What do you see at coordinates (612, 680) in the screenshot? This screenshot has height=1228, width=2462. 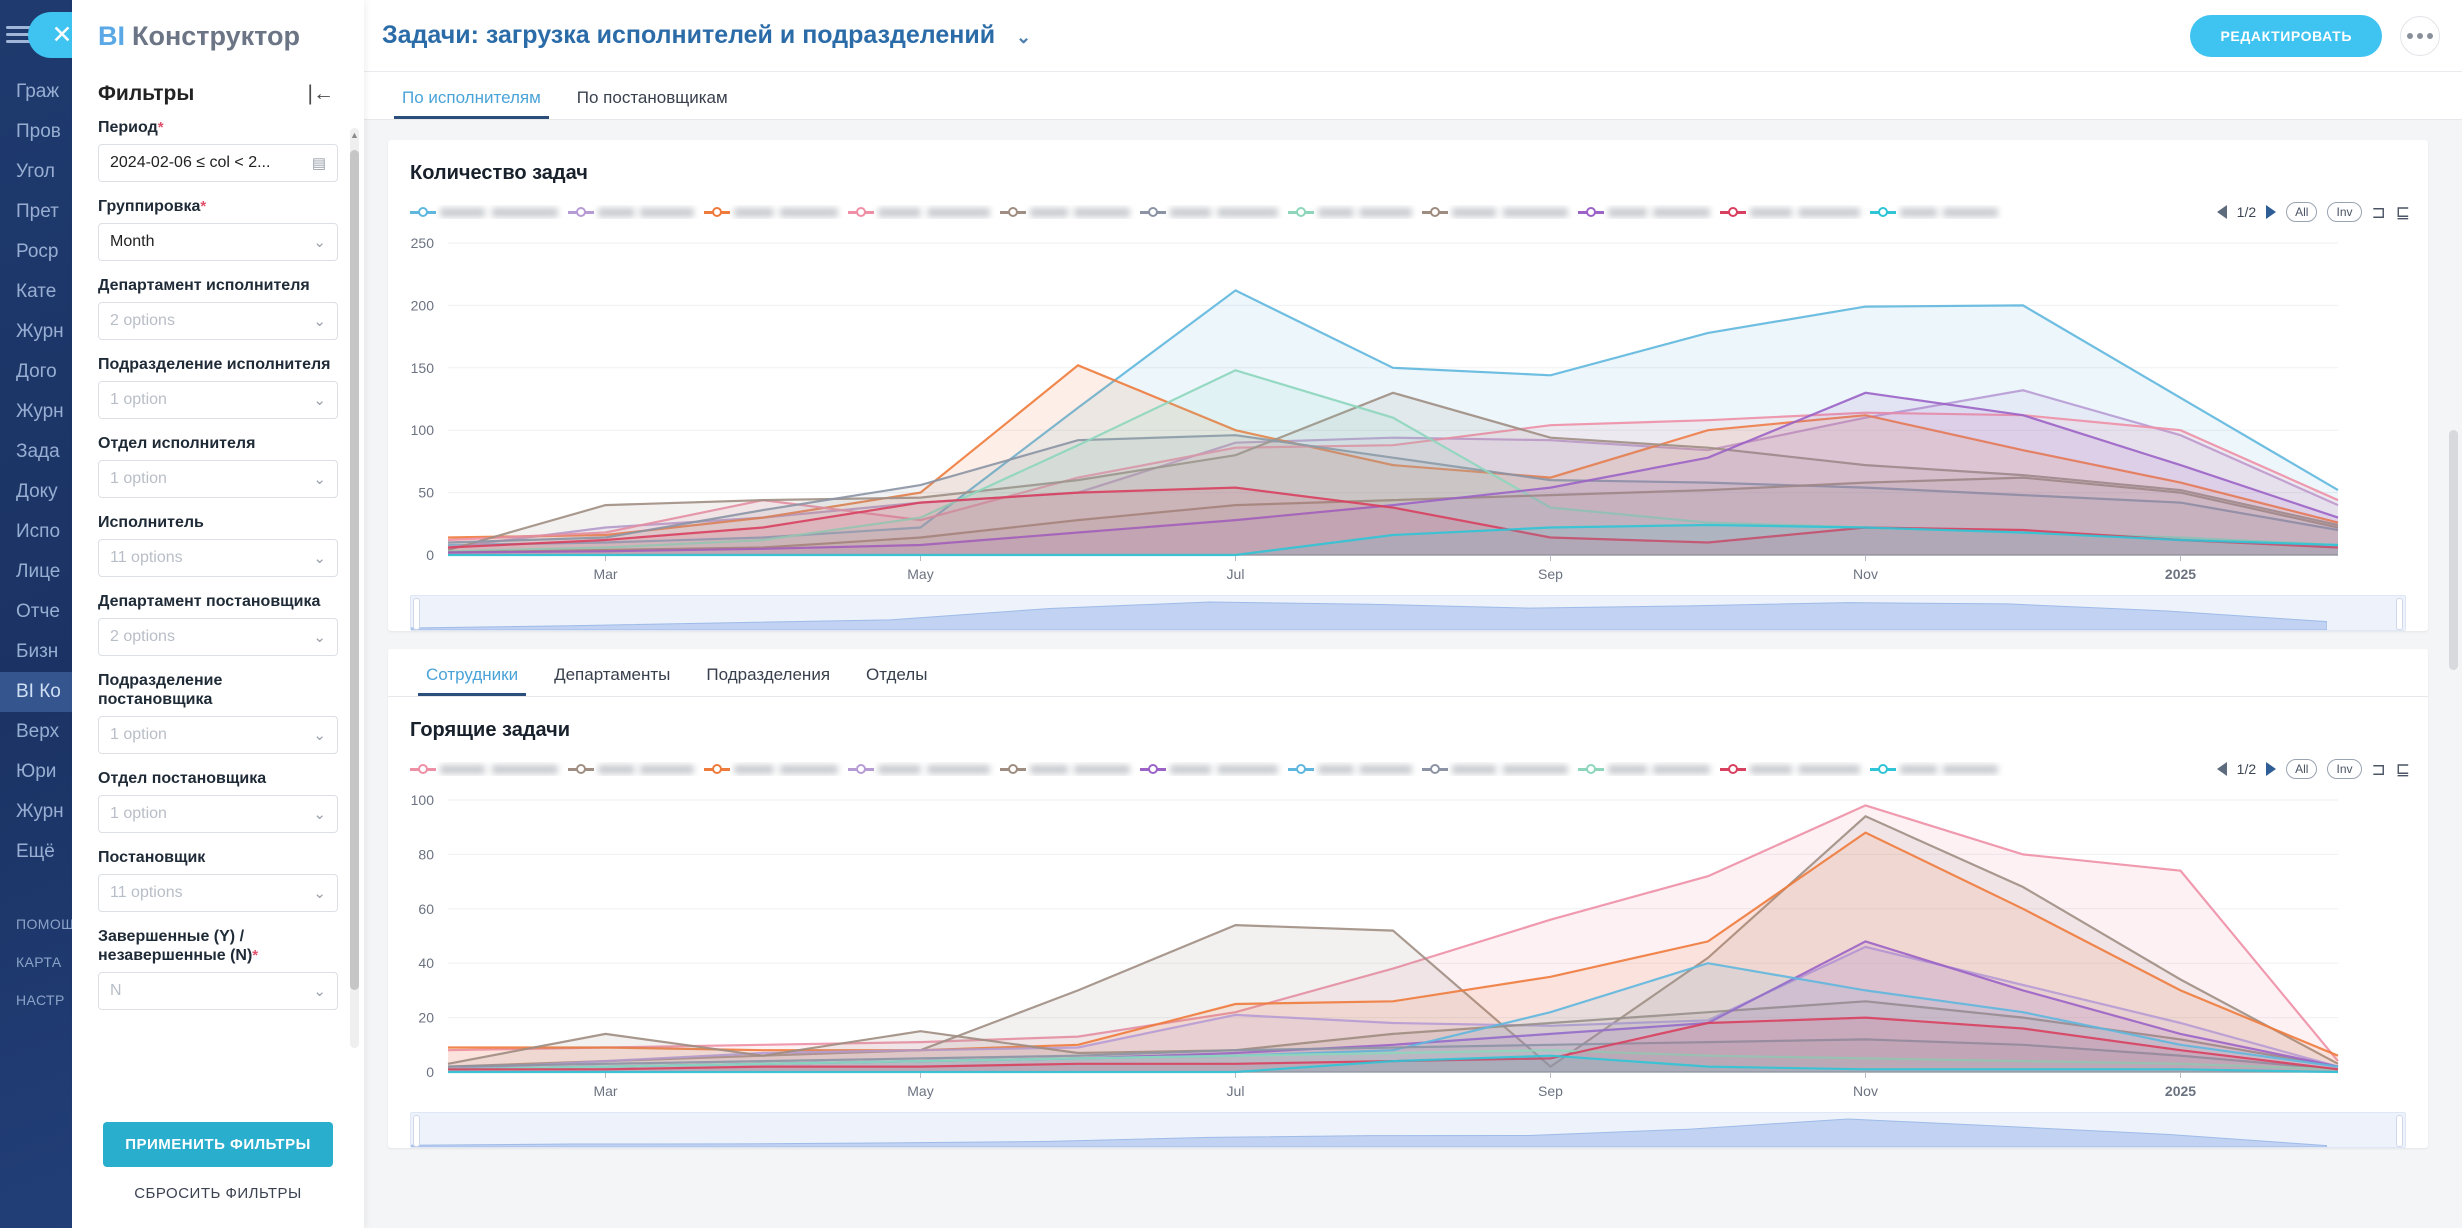 I see `inner-tab-1: Департаменты` at bounding box center [612, 680].